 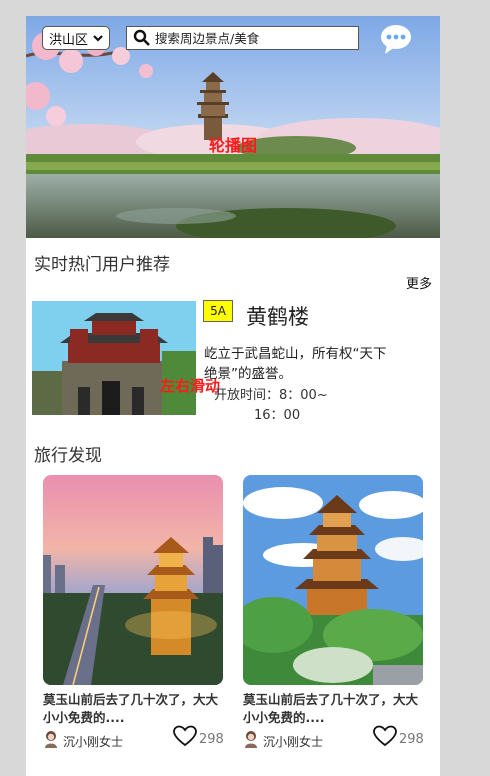 What do you see at coordinates (98, 38) in the screenshot?
I see `chevron-down-icon` at bounding box center [98, 38].